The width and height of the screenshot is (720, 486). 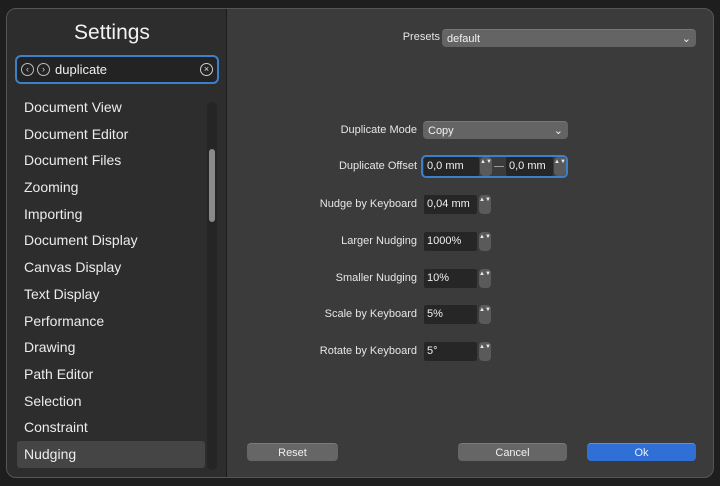 I want to click on duplicate-offset-x-field: 0,0 mm, so click(x=451, y=166).